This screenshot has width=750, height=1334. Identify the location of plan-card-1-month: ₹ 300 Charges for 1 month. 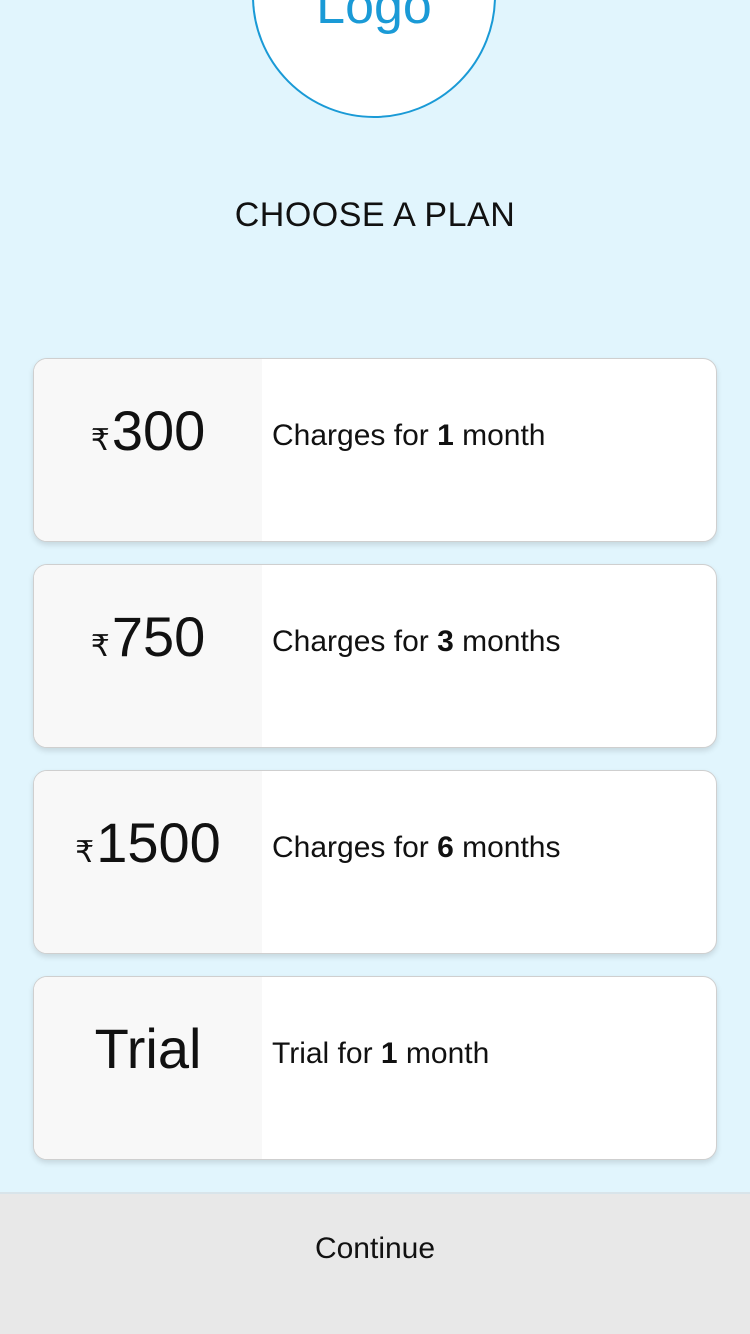
(375, 450).